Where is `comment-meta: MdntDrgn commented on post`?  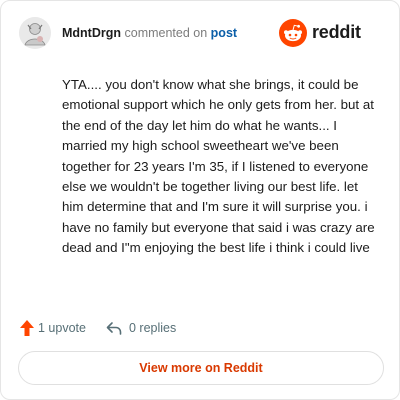 comment-meta: MdntDrgn commented on post is located at coordinates (149, 33).